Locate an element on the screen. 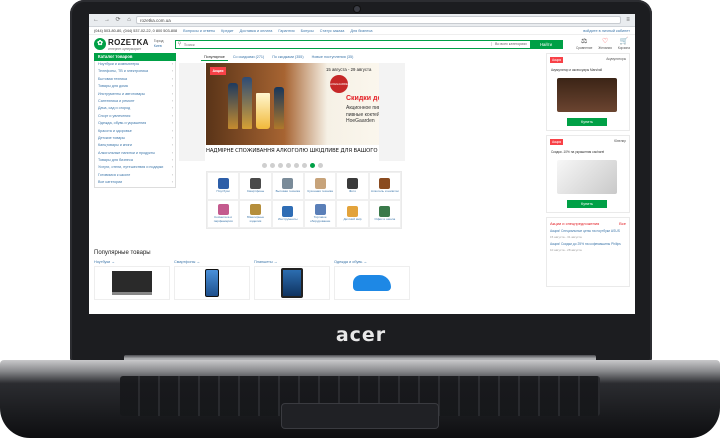 Image resolution: width=720 pixels, height=438 pixels. sidebar-item: Услуги, отели, путешествия и подарки › is located at coordinates (135, 167).